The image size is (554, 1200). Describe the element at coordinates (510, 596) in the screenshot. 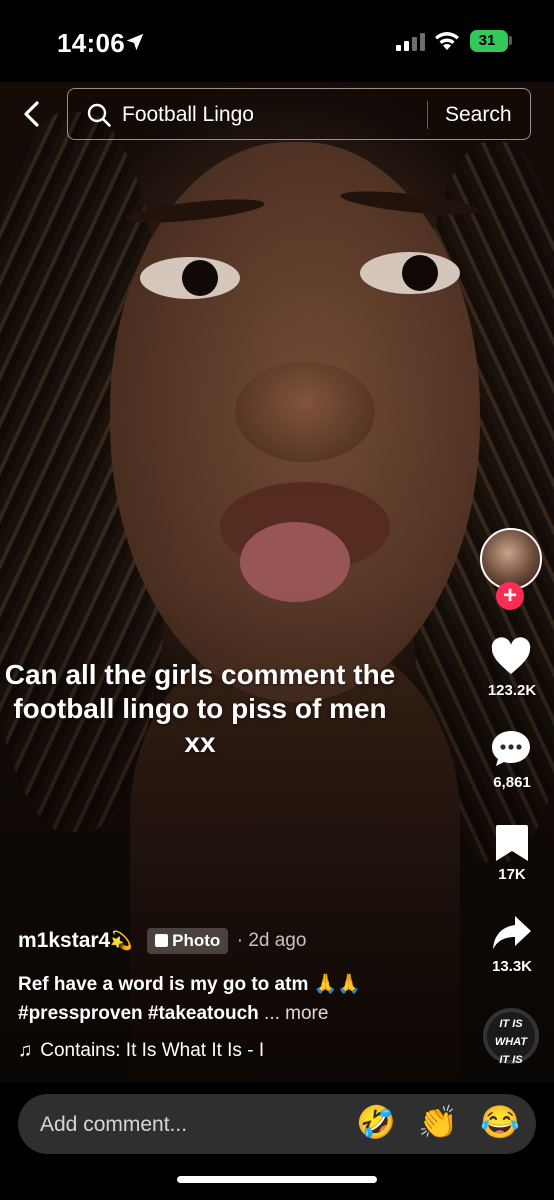

I see `follow-button: +` at that location.